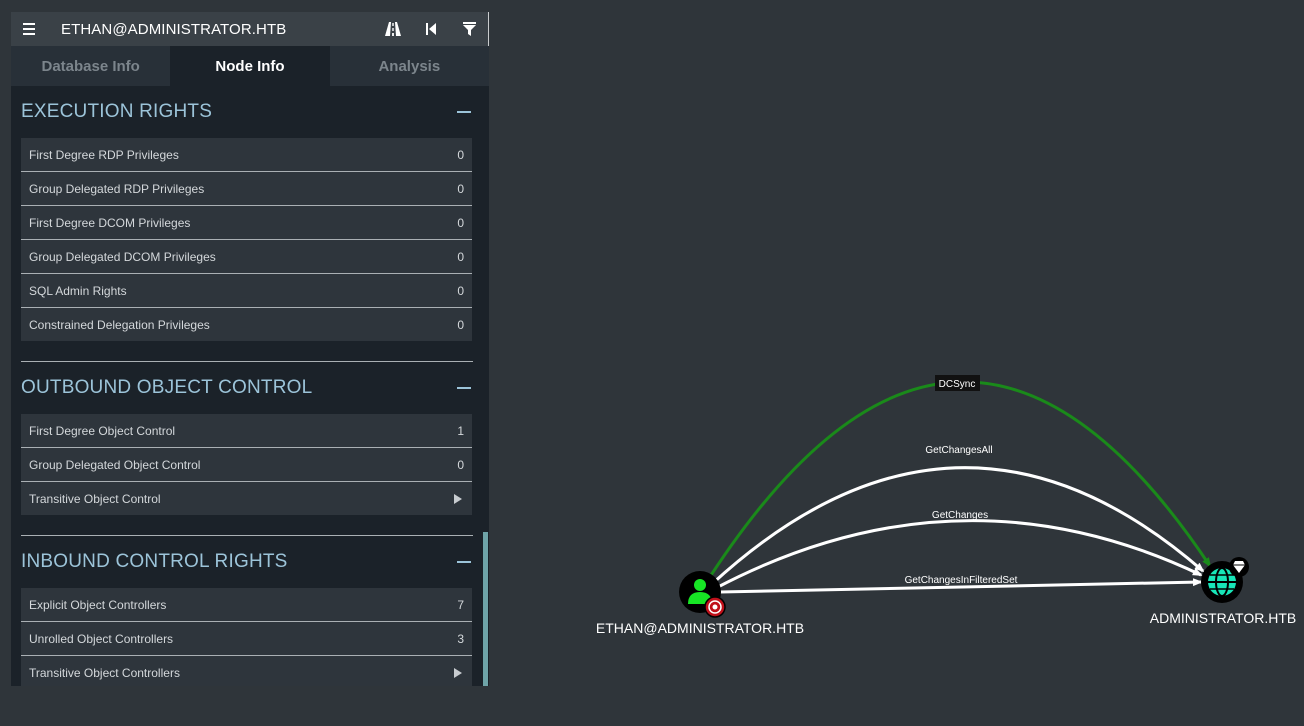  Describe the element at coordinates (700, 628) in the screenshot. I see `node-label-source: ETHAN@ADMINISTRATOR.HTB` at that location.